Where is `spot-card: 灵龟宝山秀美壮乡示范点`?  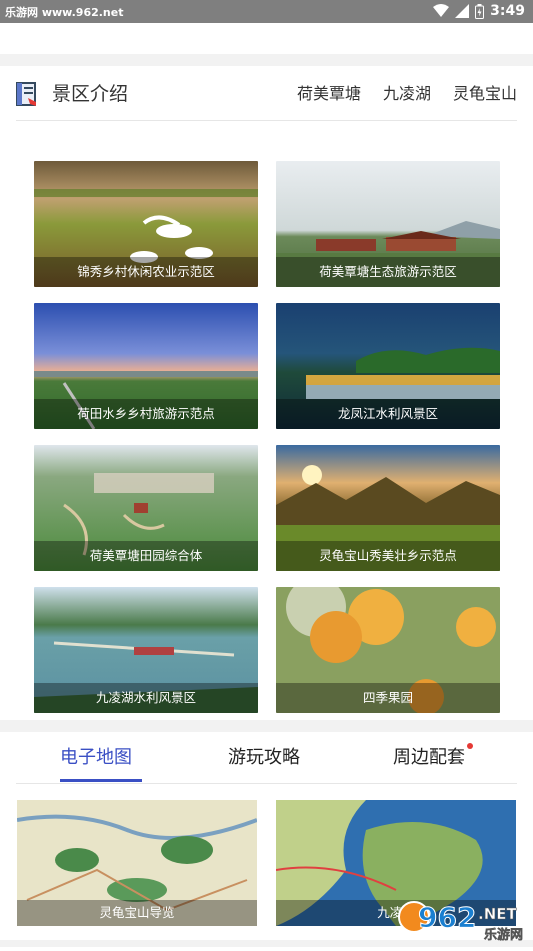
spot-card: 灵龟宝山秀美壮乡示范点 is located at coordinates (388, 508).